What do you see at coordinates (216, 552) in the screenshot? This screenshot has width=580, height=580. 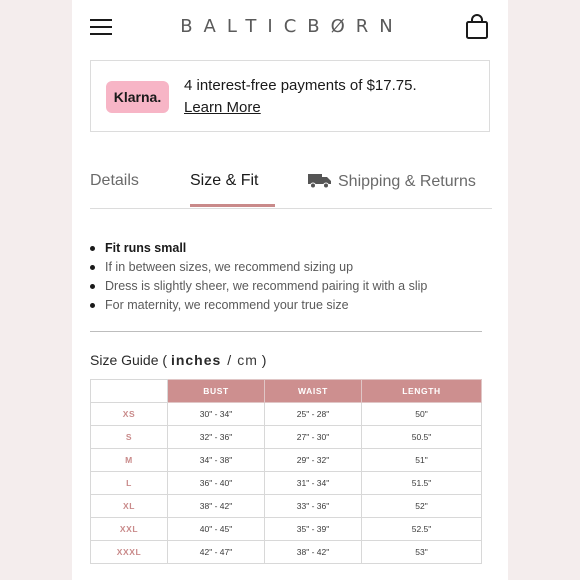 I see `bust-cell: 42" - 47"` at bounding box center [216, 552].